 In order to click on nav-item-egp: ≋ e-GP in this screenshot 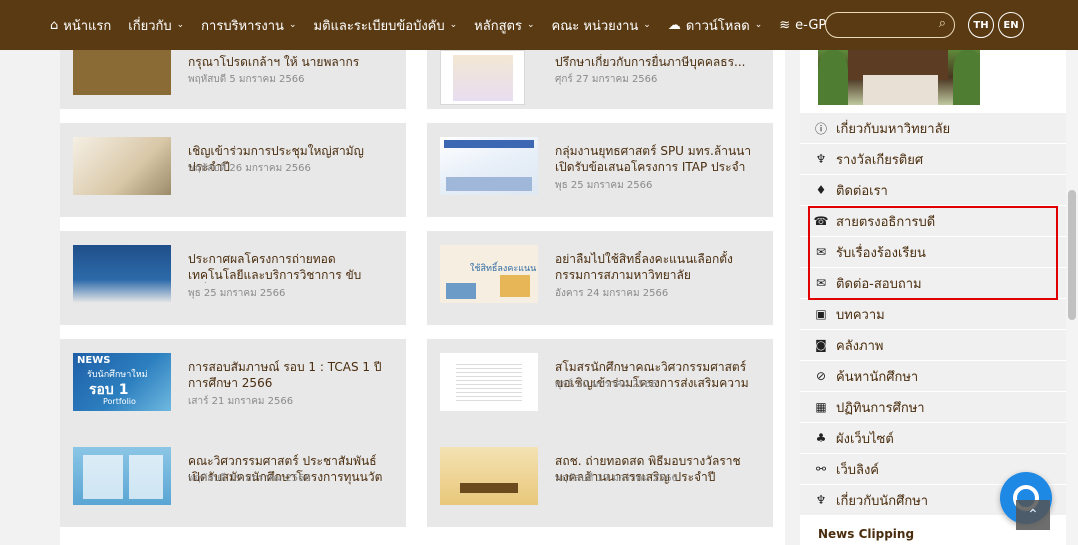, I will do `click(802, 25)`.